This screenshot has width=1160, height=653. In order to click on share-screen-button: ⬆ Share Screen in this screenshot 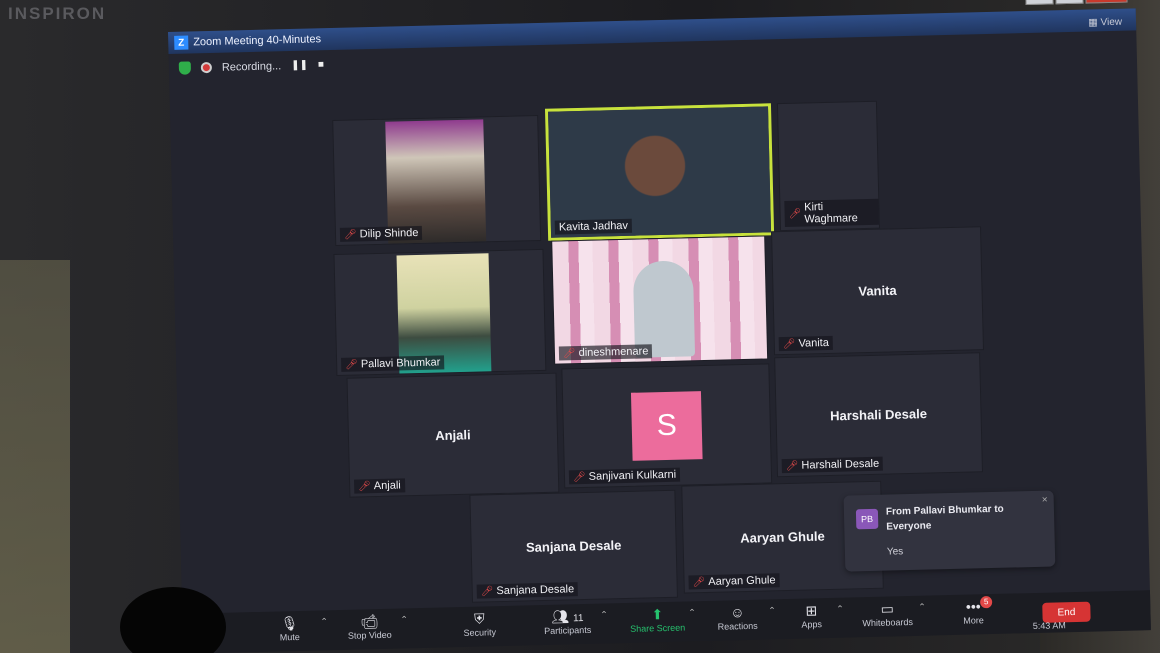, I will do `click(657, 619)`.